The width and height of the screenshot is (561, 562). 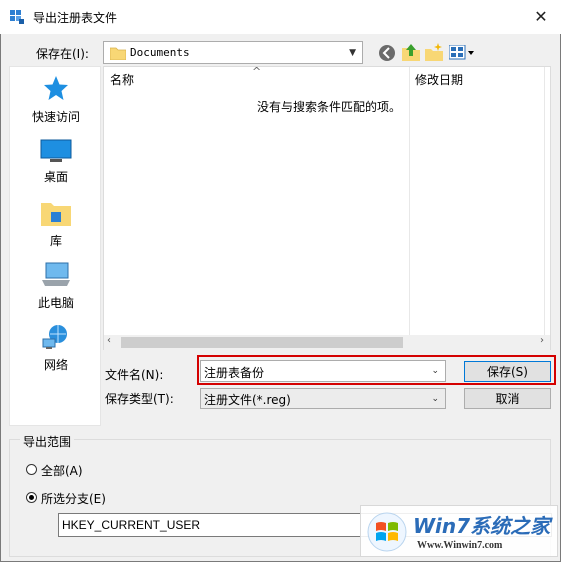 What do you see at coordinates (56, 150) in the screenshot?
I see `desktop-icon` at bounding box center [56, 150].